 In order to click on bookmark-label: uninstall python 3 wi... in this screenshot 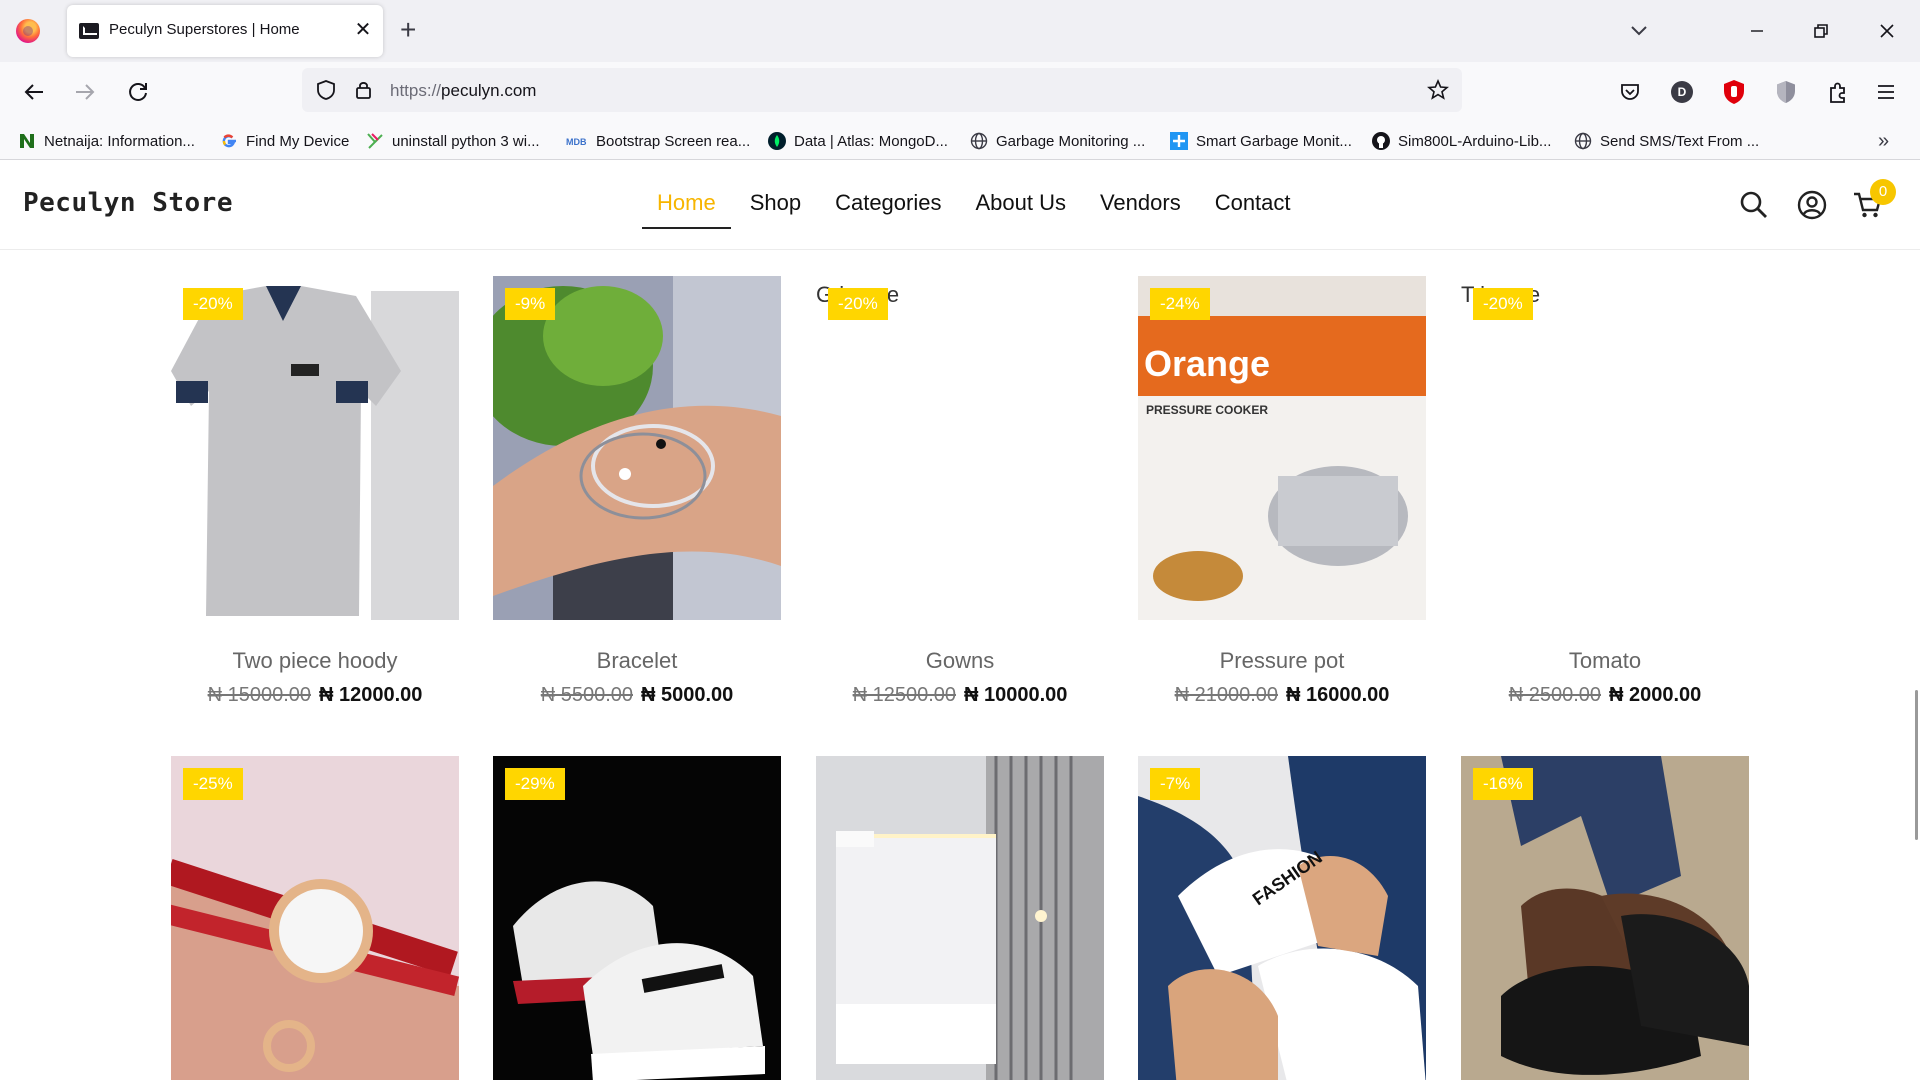, I will do `click(466, 141)`.